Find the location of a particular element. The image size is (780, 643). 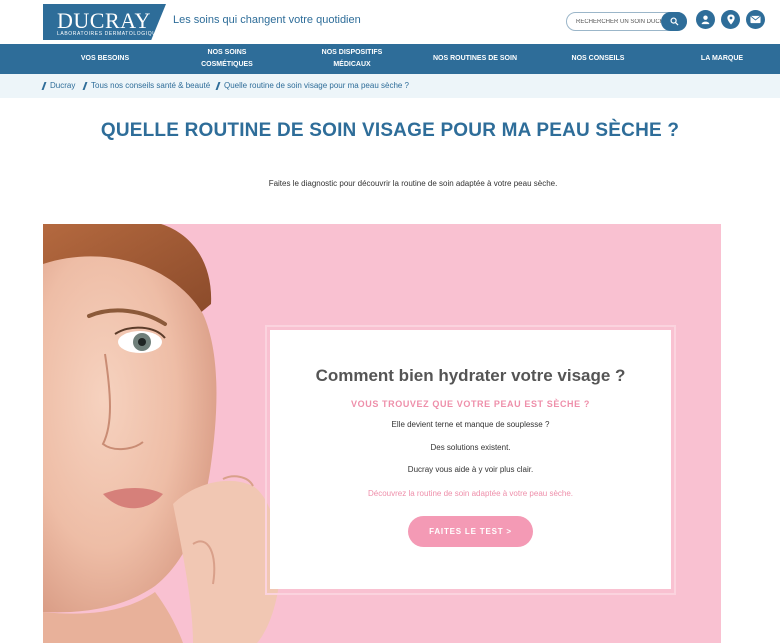

search-icon is located at coordinates (674, 21).